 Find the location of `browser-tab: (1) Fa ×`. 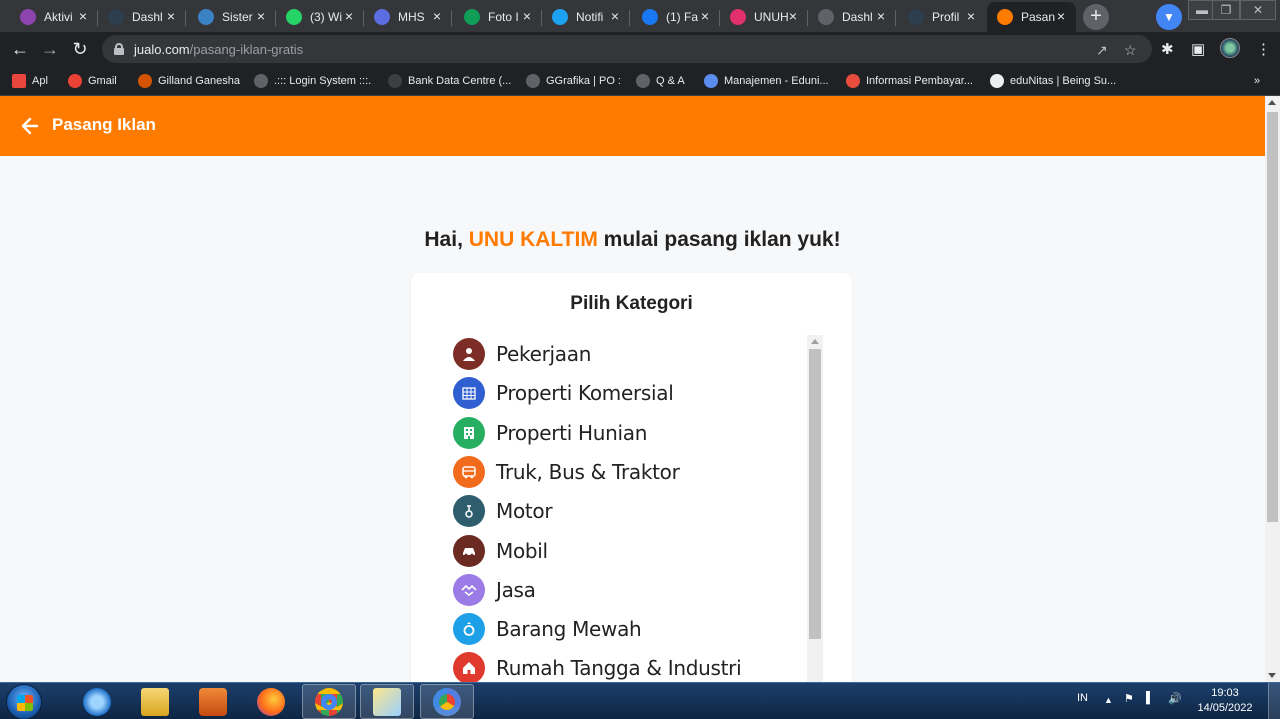

browser-tab: (1) Fa × is located at coordinates (676, 17).